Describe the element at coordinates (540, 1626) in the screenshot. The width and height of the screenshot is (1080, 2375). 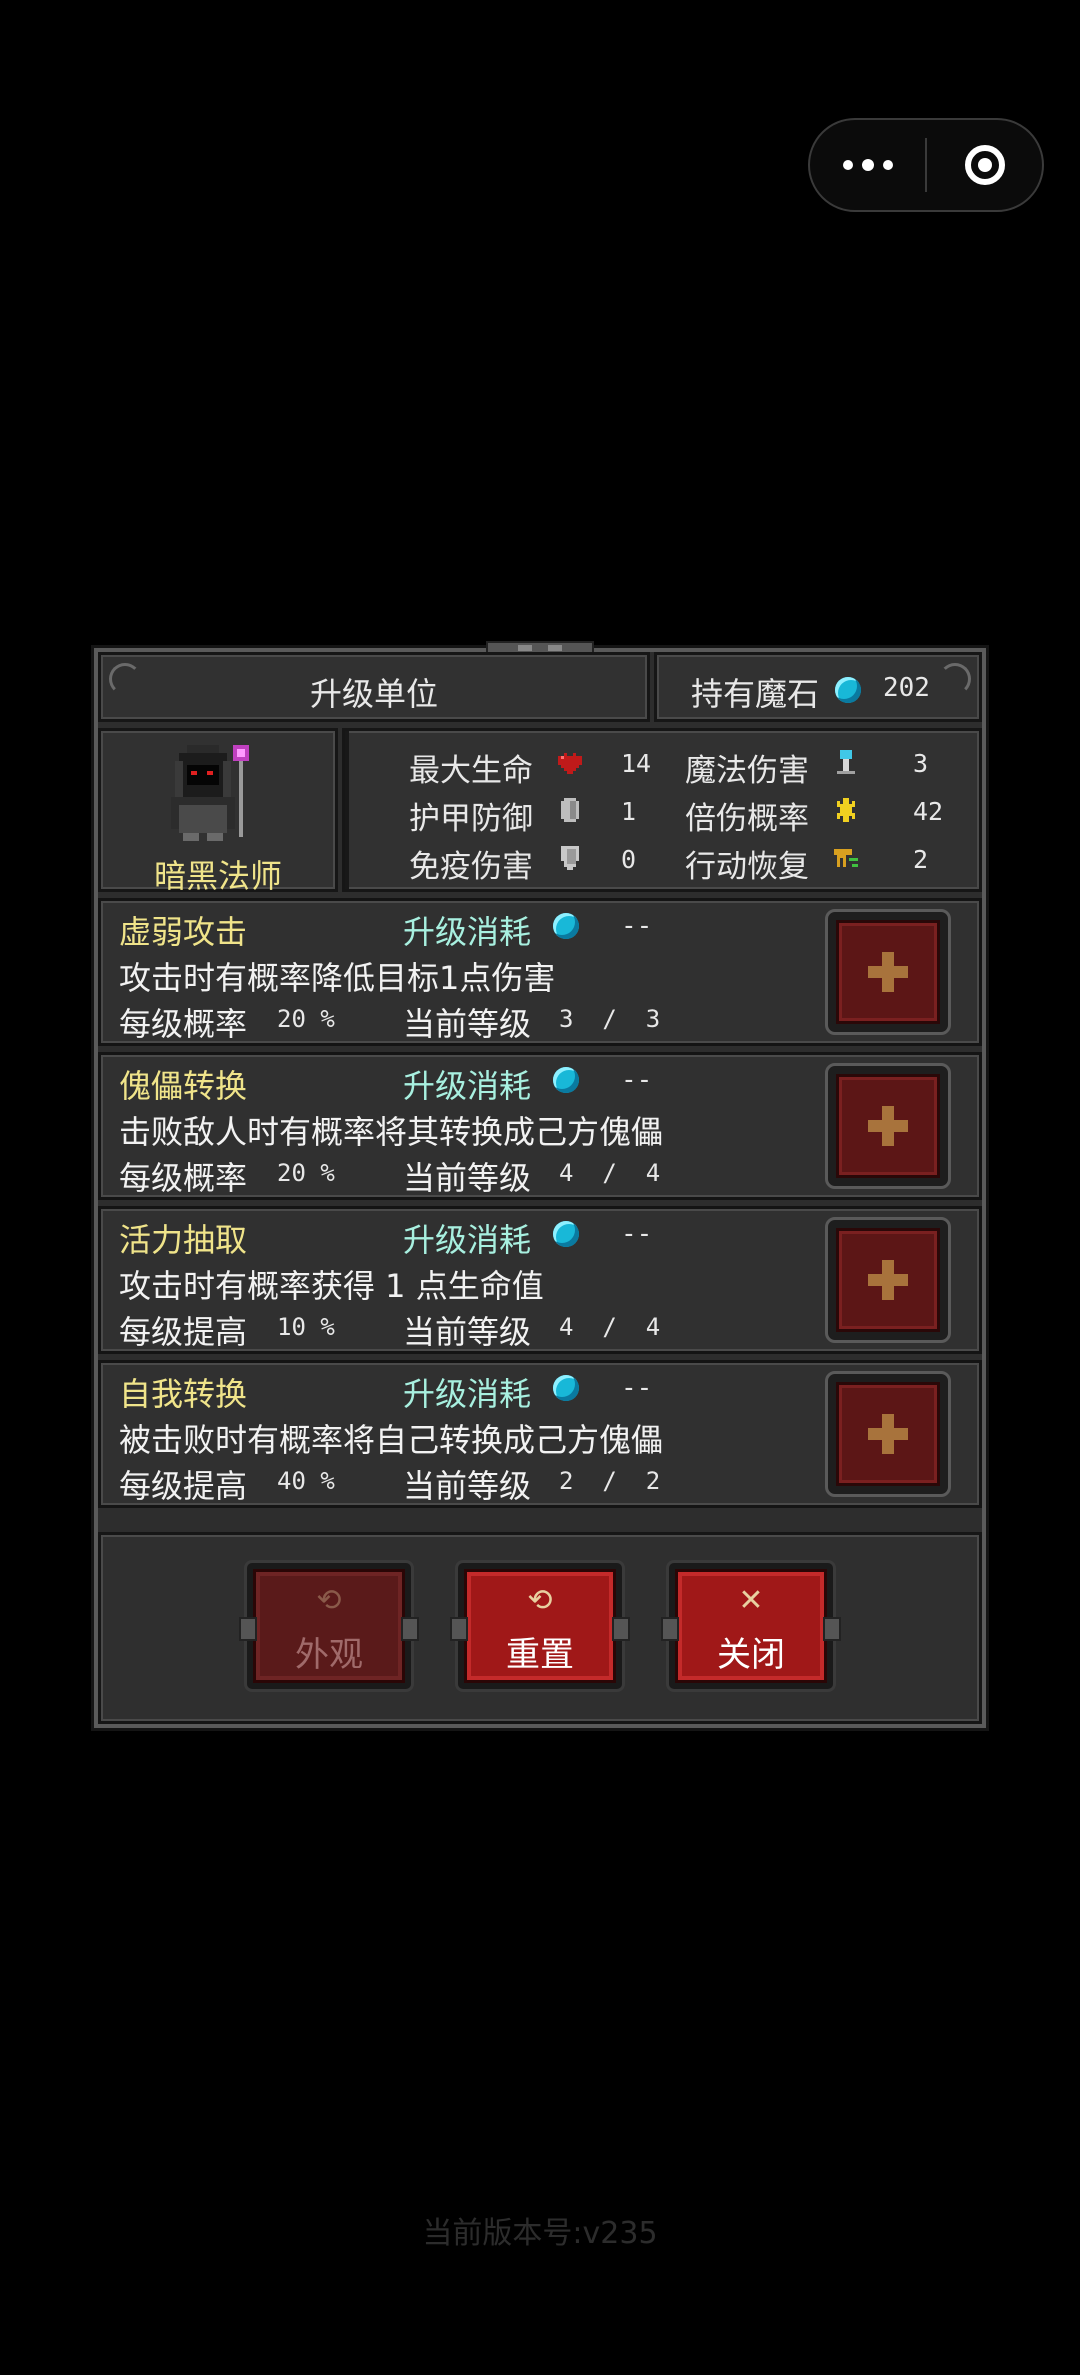
I see `reset-button: ⟲ 重置` at that location.